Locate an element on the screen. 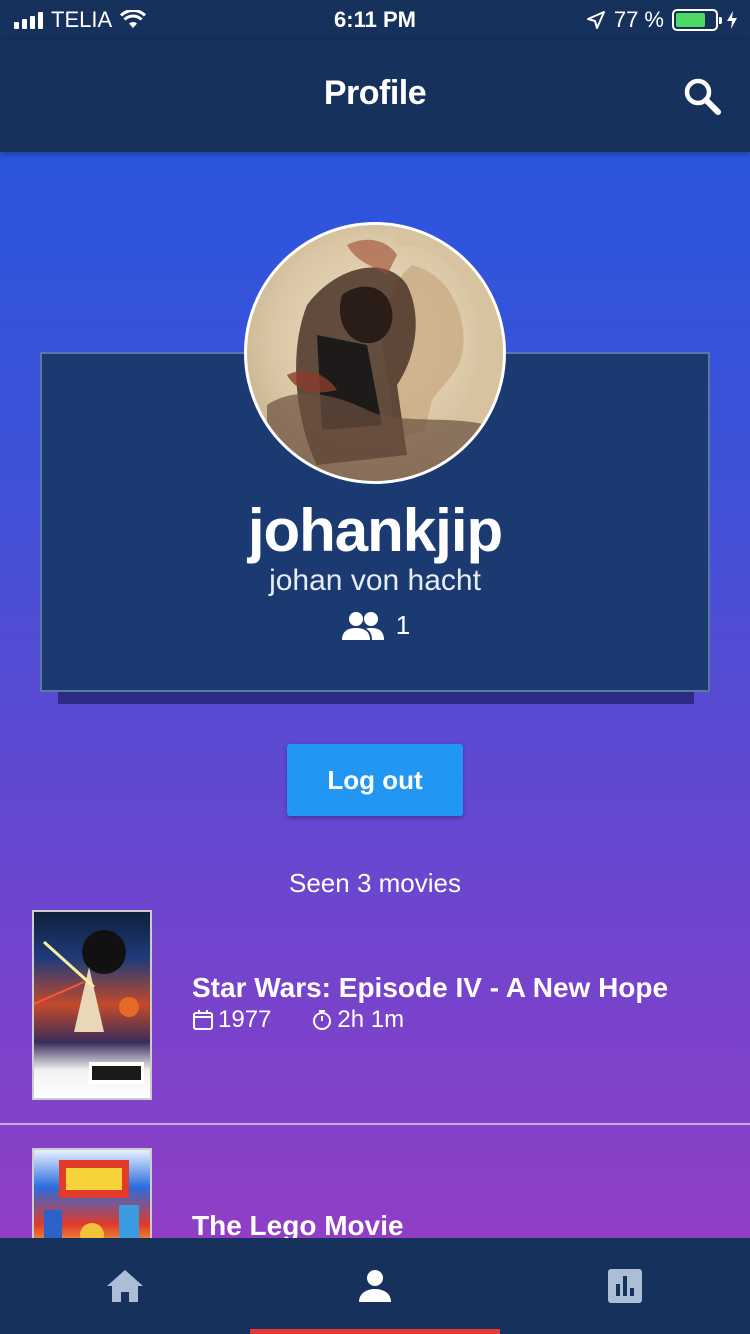  stats-icon is located at coordinates (625, 1286).